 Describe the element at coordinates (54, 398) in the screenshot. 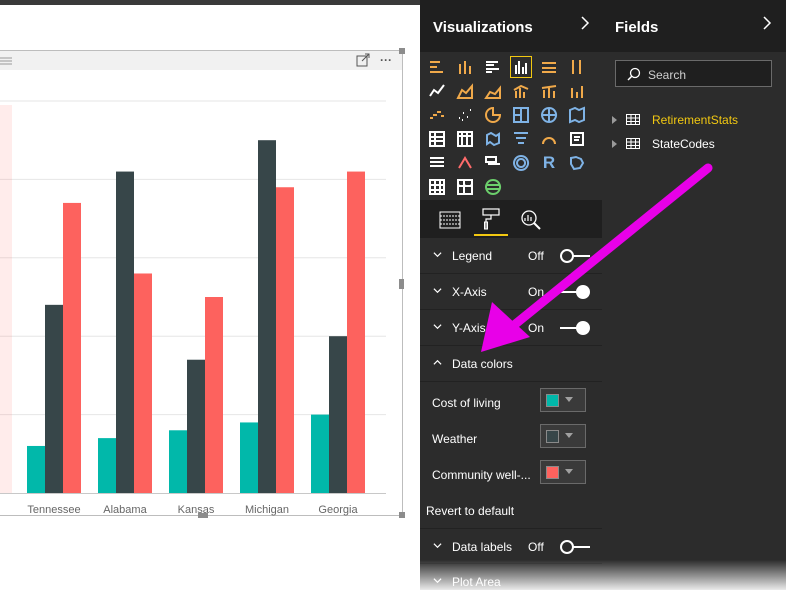

I see `bar-weather-tennessee` at that location.